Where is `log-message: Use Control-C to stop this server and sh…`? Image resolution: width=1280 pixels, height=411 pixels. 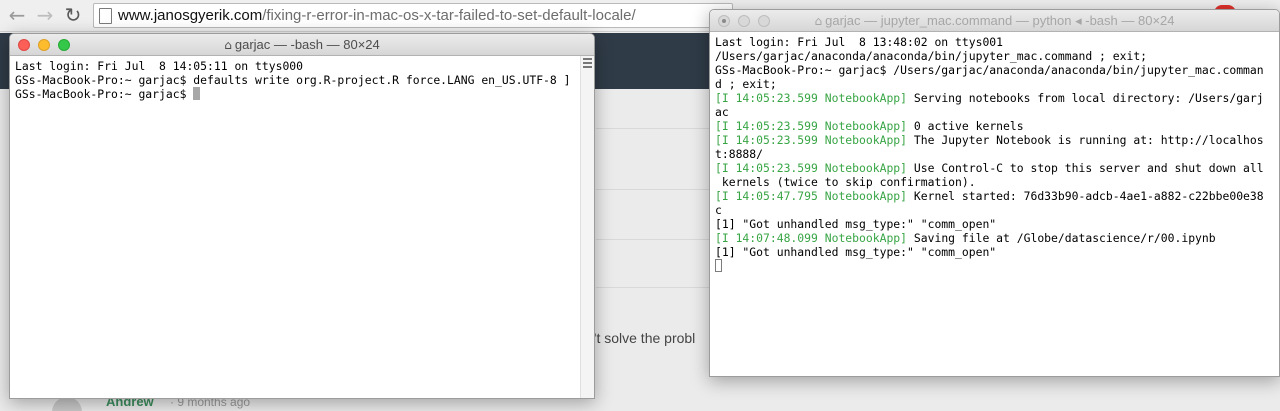 log-message: Use Control-C to stop this server and sh… is located at coordinates (1085, 168).